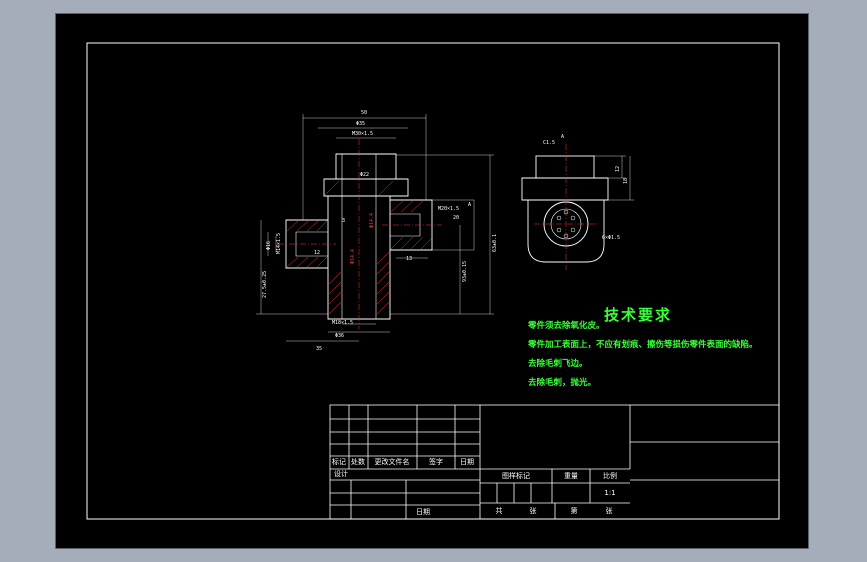 This screenshot has height=562, width=867. What do you see at coordinates (279, 243) in the screenshot?
I see `dim-left-thread: M14×1.5` at bounding box center [279, 243].